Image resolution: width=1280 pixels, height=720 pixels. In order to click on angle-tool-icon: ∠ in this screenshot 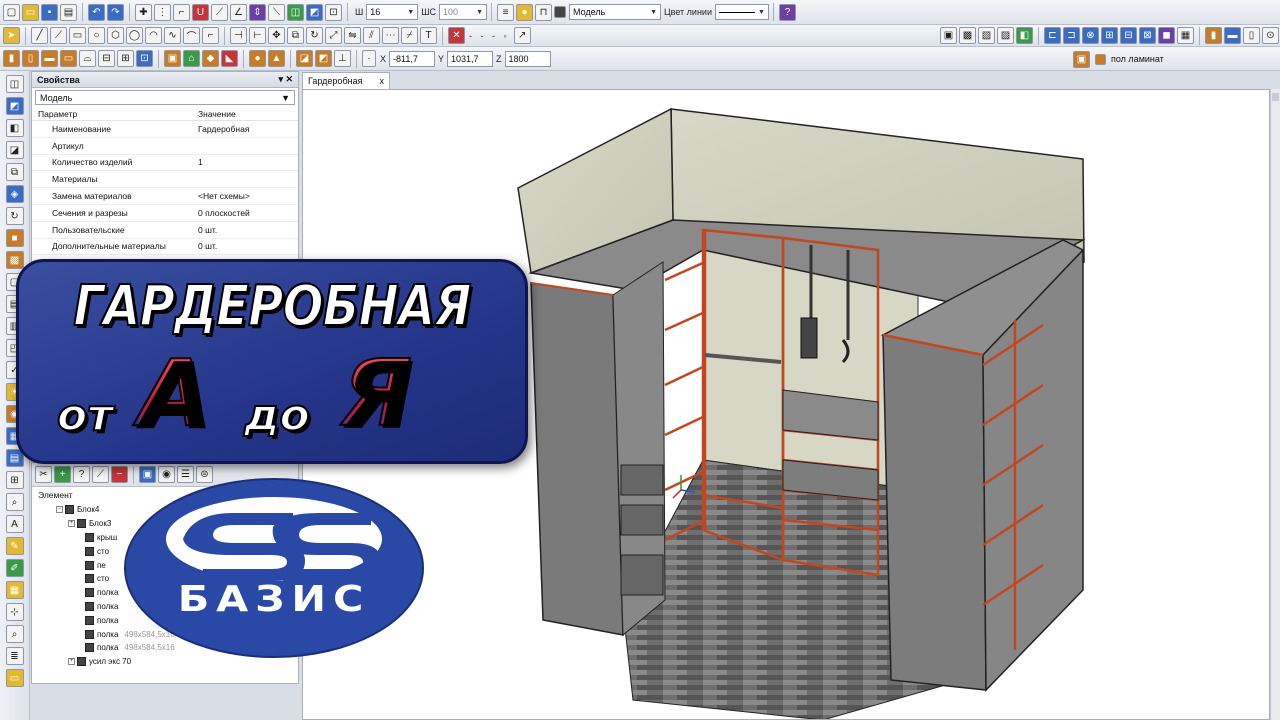, I will do `click(238, 12)`.